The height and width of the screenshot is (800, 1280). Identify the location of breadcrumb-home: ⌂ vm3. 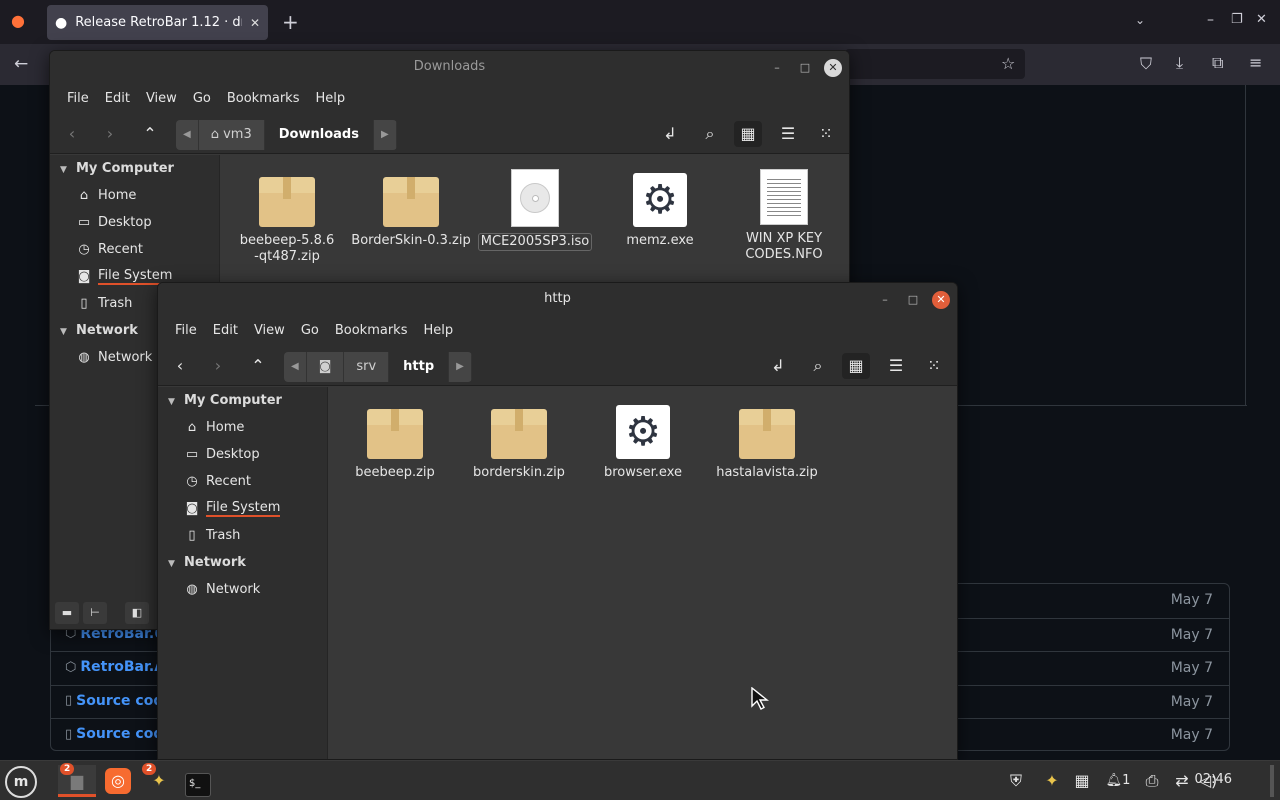
(231, 135).